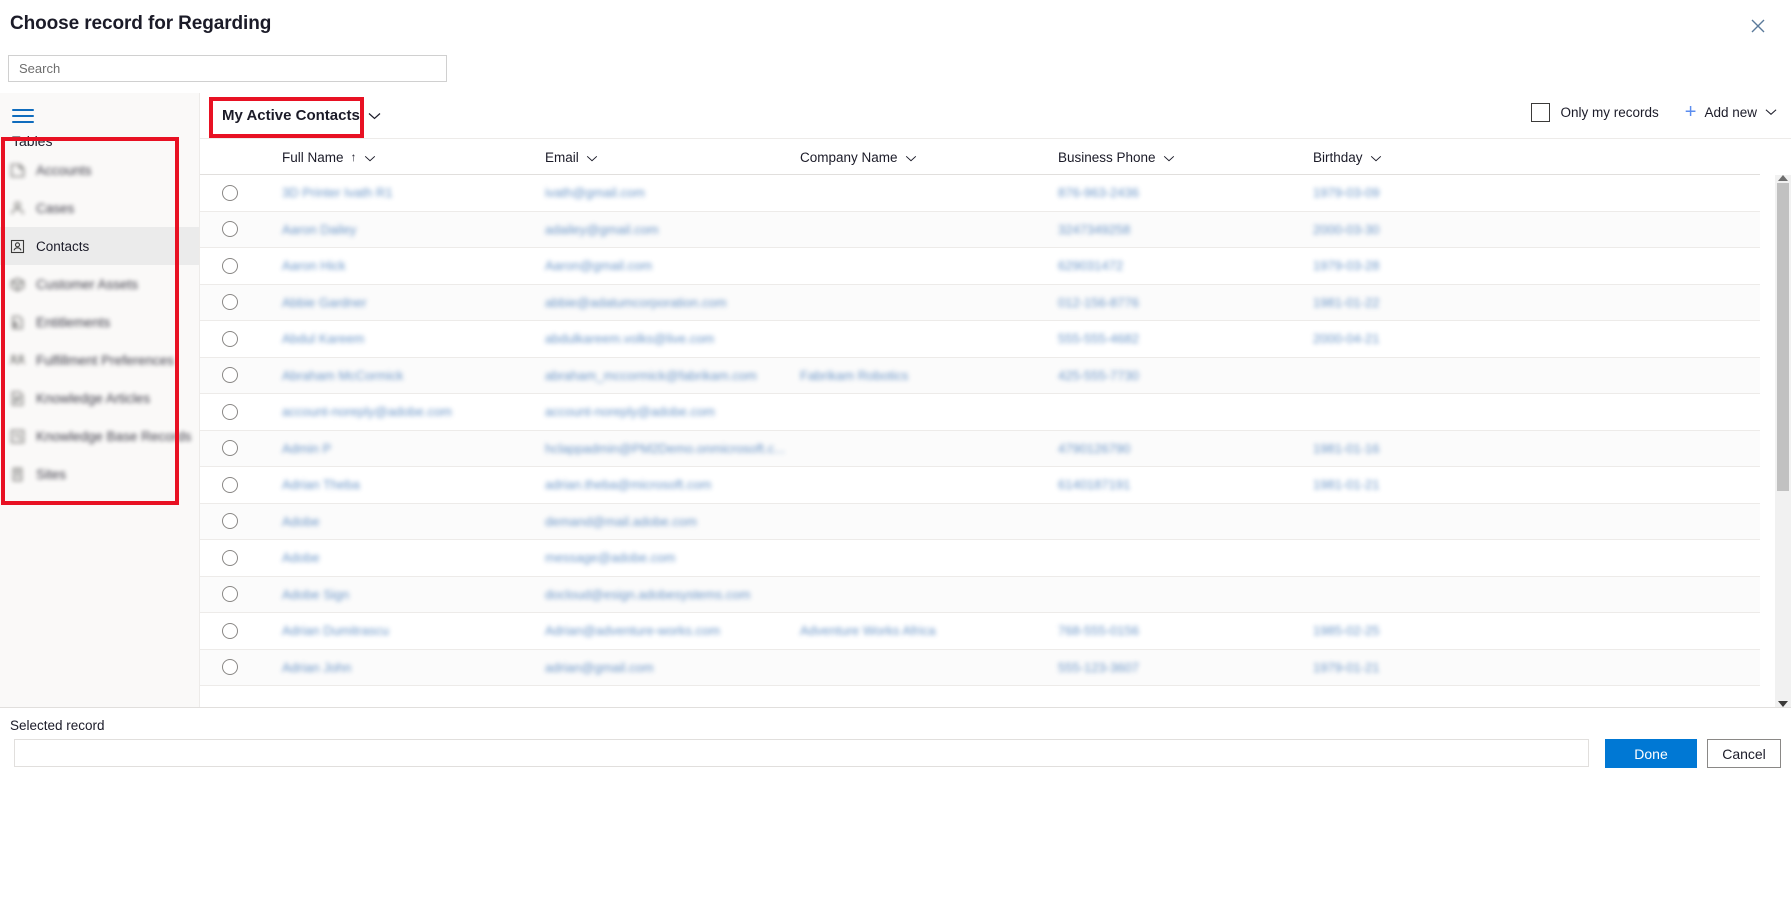  What do you see at coordinates (980, 558) in the screenshot?
I see `table-row: Adobe message@adobe.com` at bounding box center [980, 558].